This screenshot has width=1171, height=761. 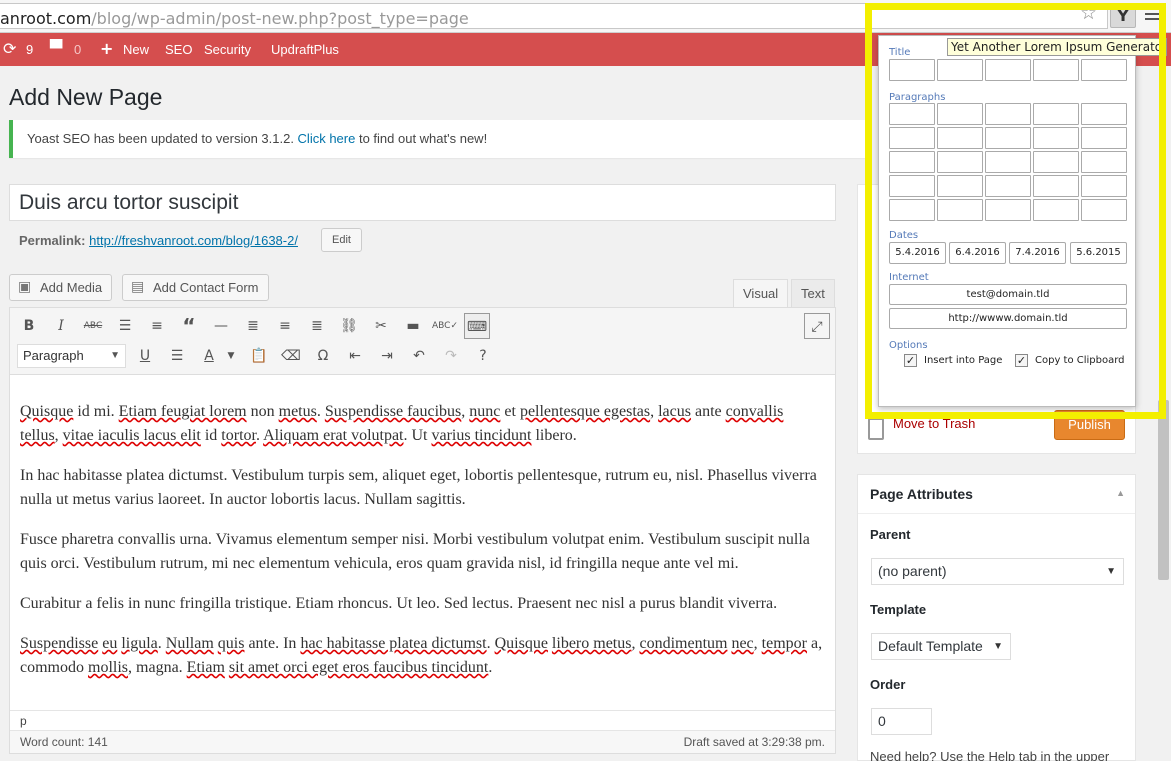 What do you see at coordinates (890, 534) in the screenshot?
I see `parent-label: Parent` at bounding box center [890, 534].